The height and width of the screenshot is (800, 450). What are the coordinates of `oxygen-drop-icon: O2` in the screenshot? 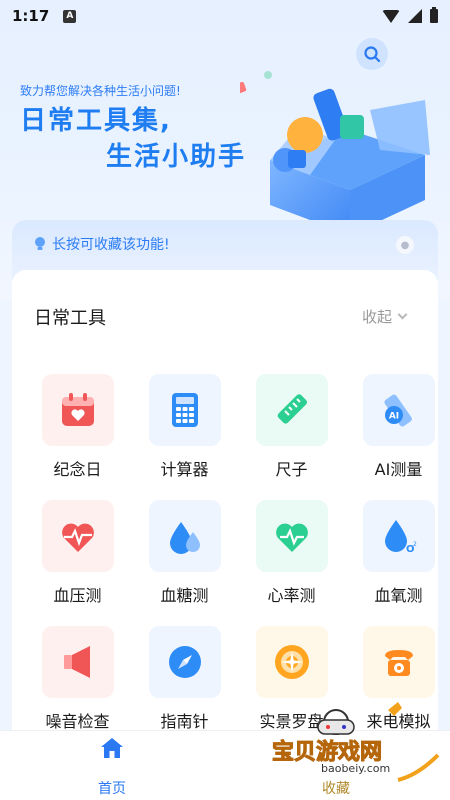 It's located at (398, 536).